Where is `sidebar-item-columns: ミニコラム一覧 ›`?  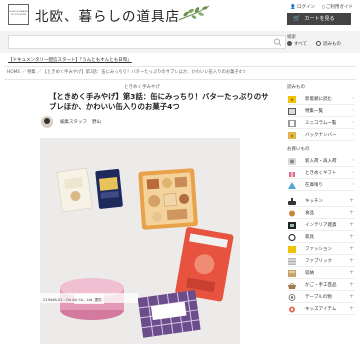
sidebar-item-columns: ミニコラム一覧 › is located at coordinates (321, 123).